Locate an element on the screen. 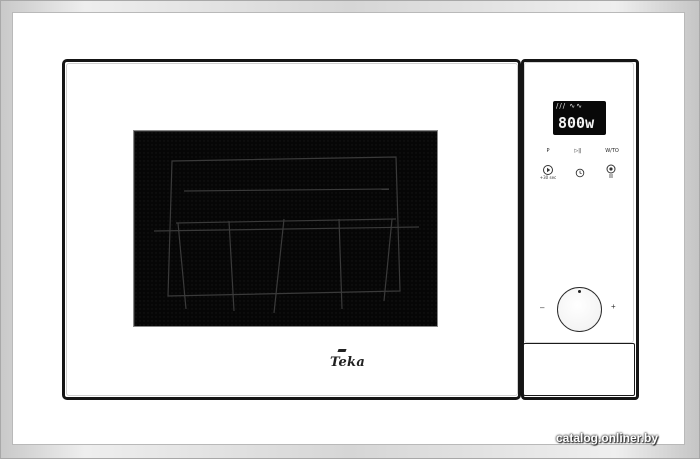 The image size is (700, 461). clock-icon is located at coordinates (580, 173).